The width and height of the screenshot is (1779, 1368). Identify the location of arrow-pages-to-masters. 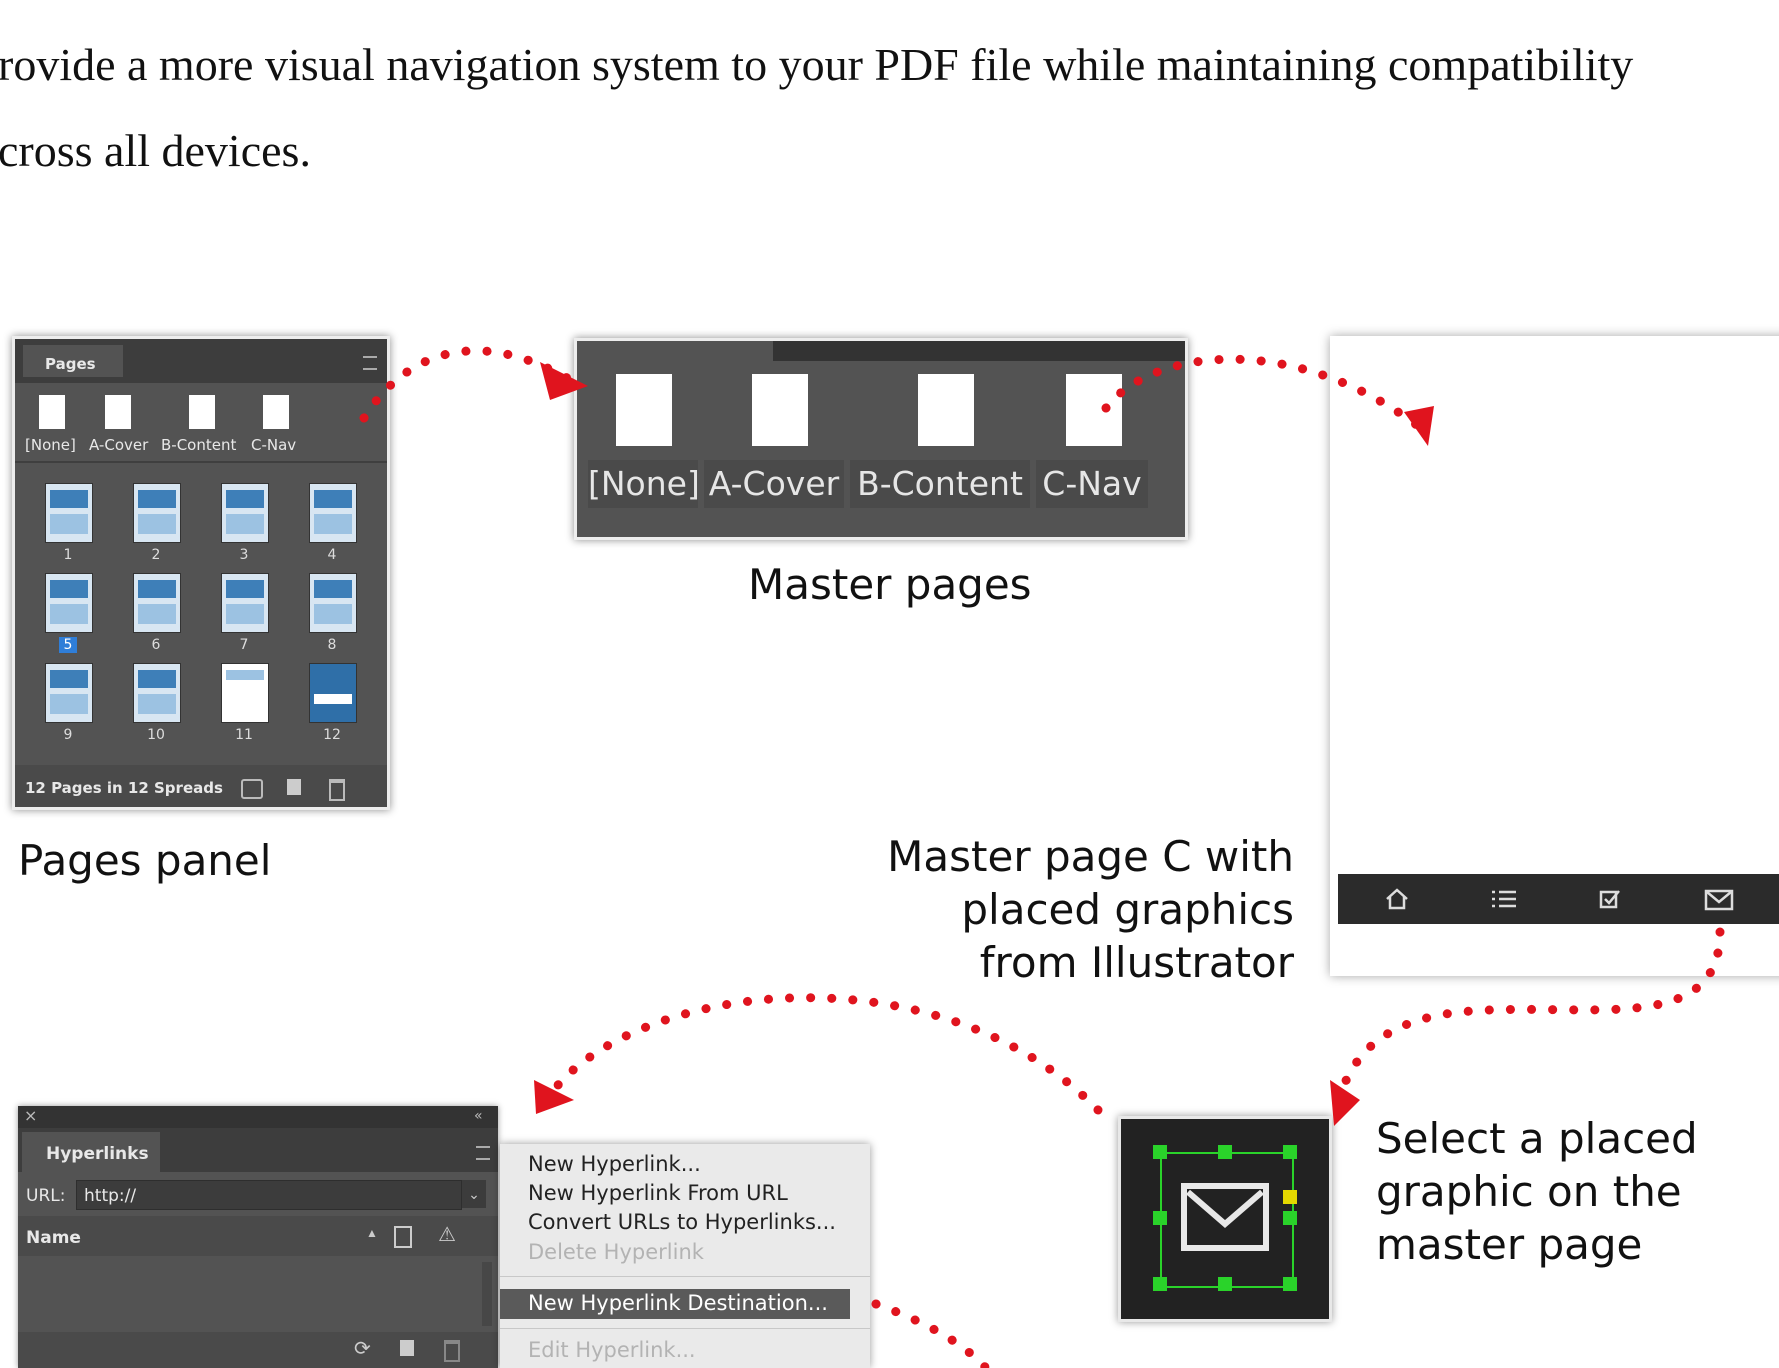
(469, 384).